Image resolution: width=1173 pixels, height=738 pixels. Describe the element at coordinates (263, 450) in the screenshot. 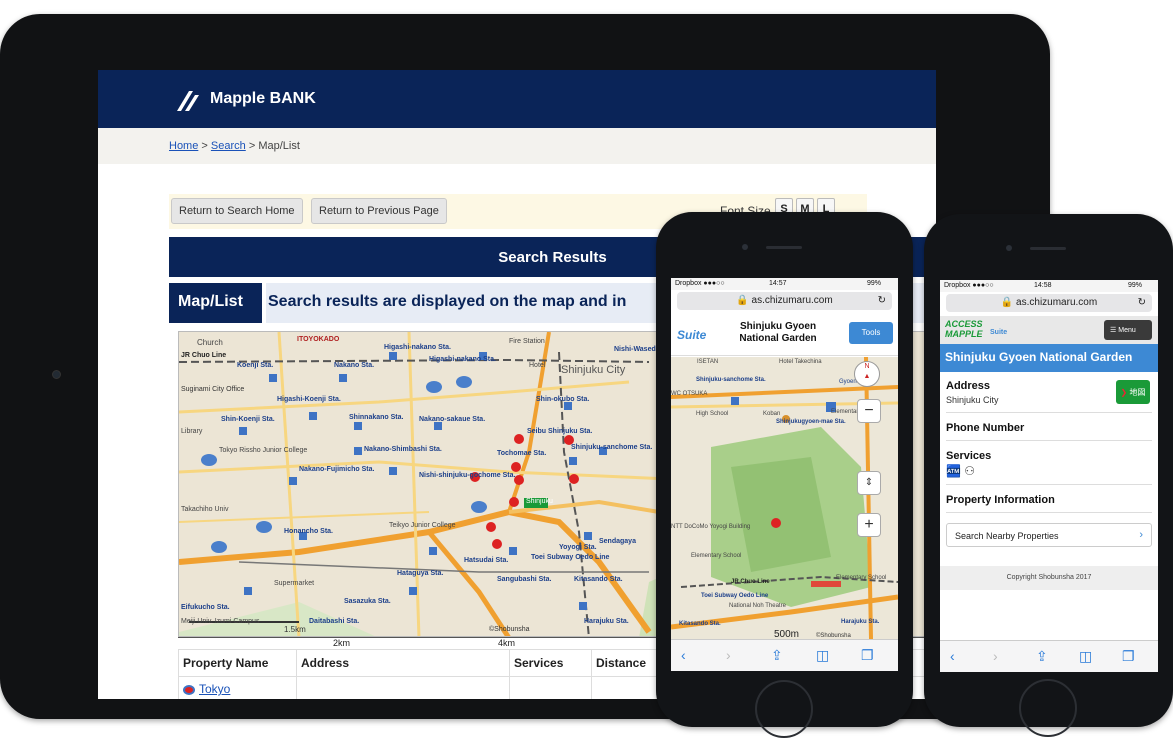

I see `map-label-tokyo-rissho: Tokyo Rissho Junior College` at that location.